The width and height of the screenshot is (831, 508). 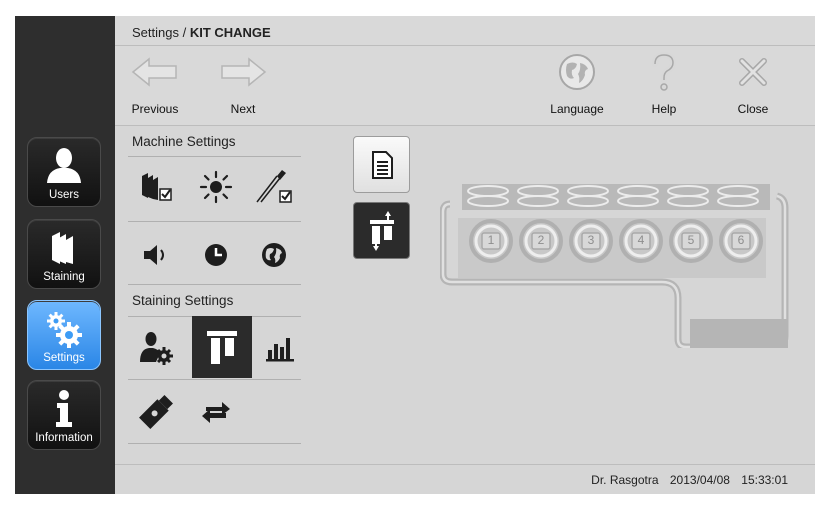 I want to click on kit-slot-1: 1, so click(x=491, y=241).